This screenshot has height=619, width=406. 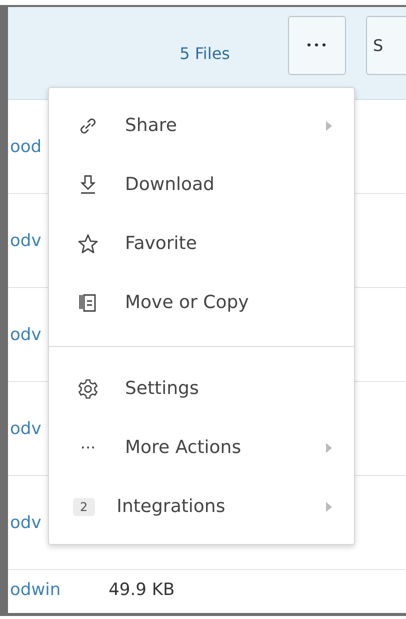 What do you see at coordinates (151, 125) in the screenshot?
I see `menu-label: Share` at bounding box center [151, 125].